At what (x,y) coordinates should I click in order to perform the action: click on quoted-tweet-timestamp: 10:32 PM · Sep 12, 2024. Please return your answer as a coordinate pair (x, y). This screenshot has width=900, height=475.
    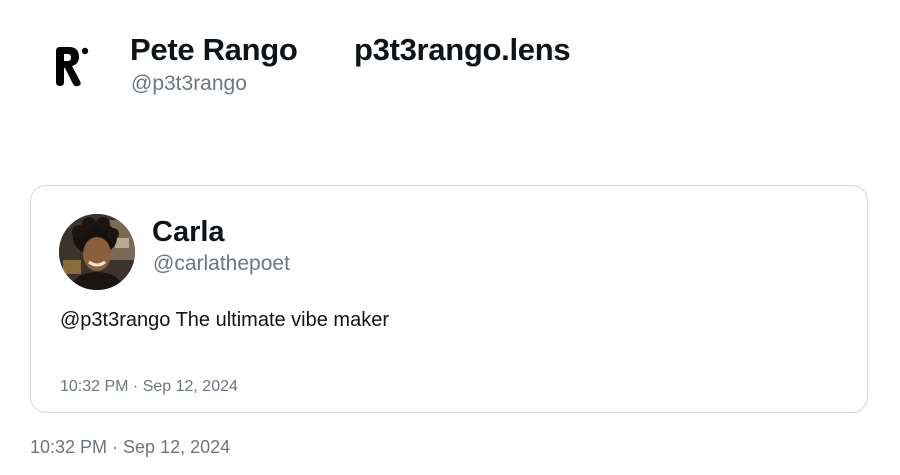
    Looking at the image, I should click on (149, 387).